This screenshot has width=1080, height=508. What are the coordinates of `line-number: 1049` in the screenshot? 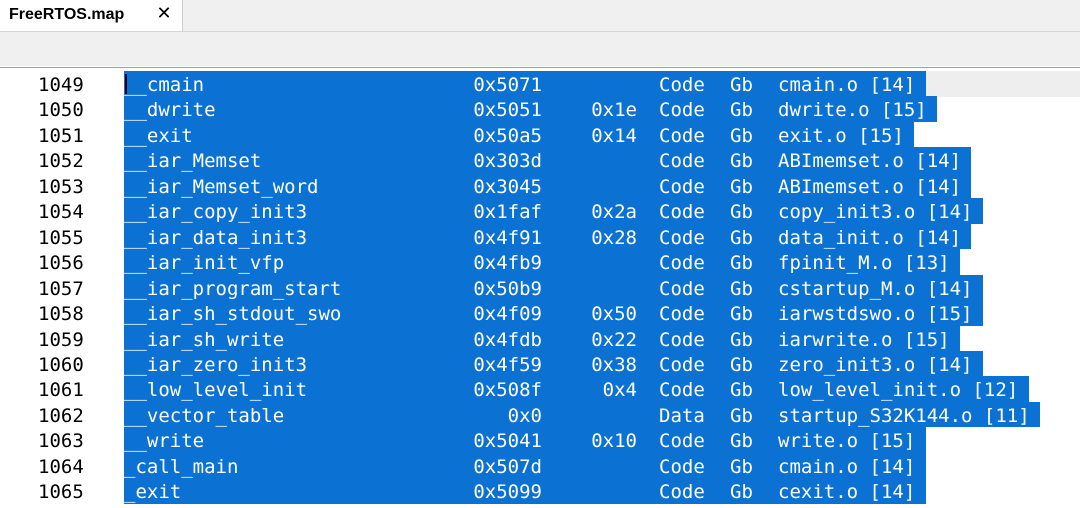 It's located at (61, 85).